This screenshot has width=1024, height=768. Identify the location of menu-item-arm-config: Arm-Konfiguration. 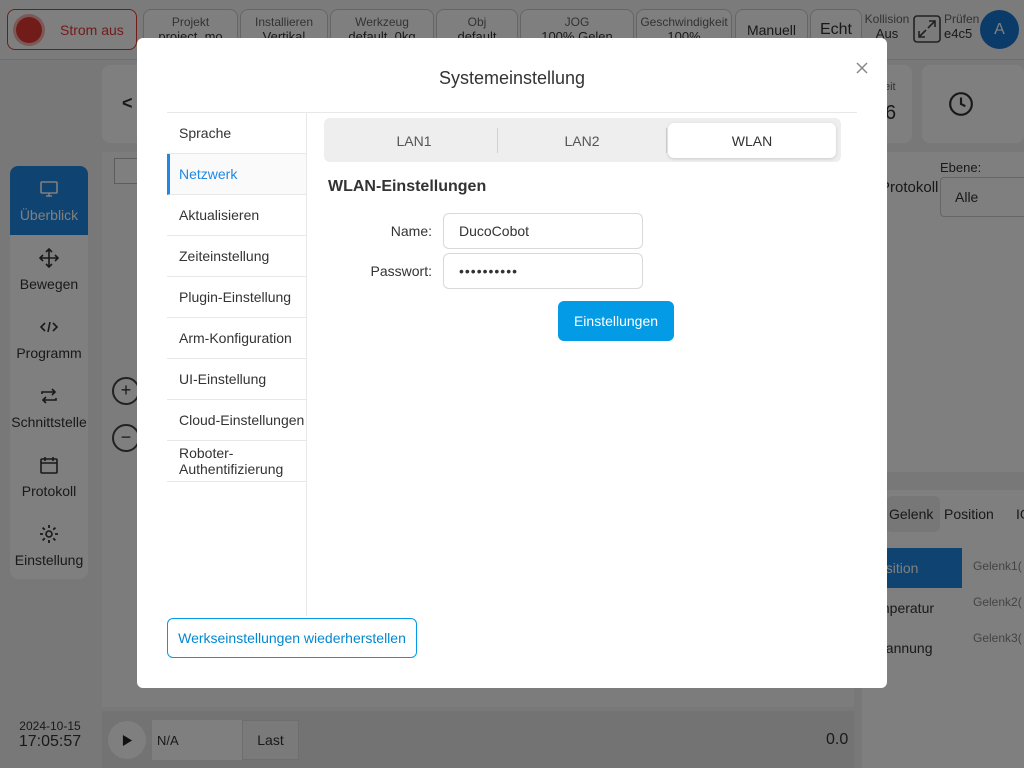
(236, 338).